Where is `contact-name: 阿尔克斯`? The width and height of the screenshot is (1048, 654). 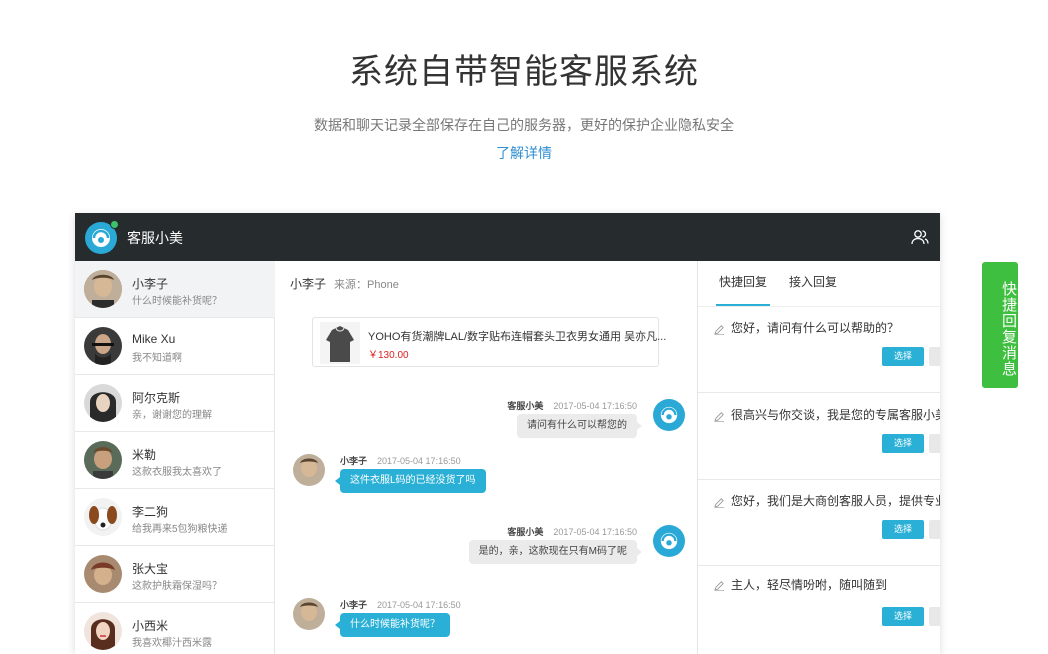
contact-name: 阿尔克斯 is located at coordinates (156, 398).